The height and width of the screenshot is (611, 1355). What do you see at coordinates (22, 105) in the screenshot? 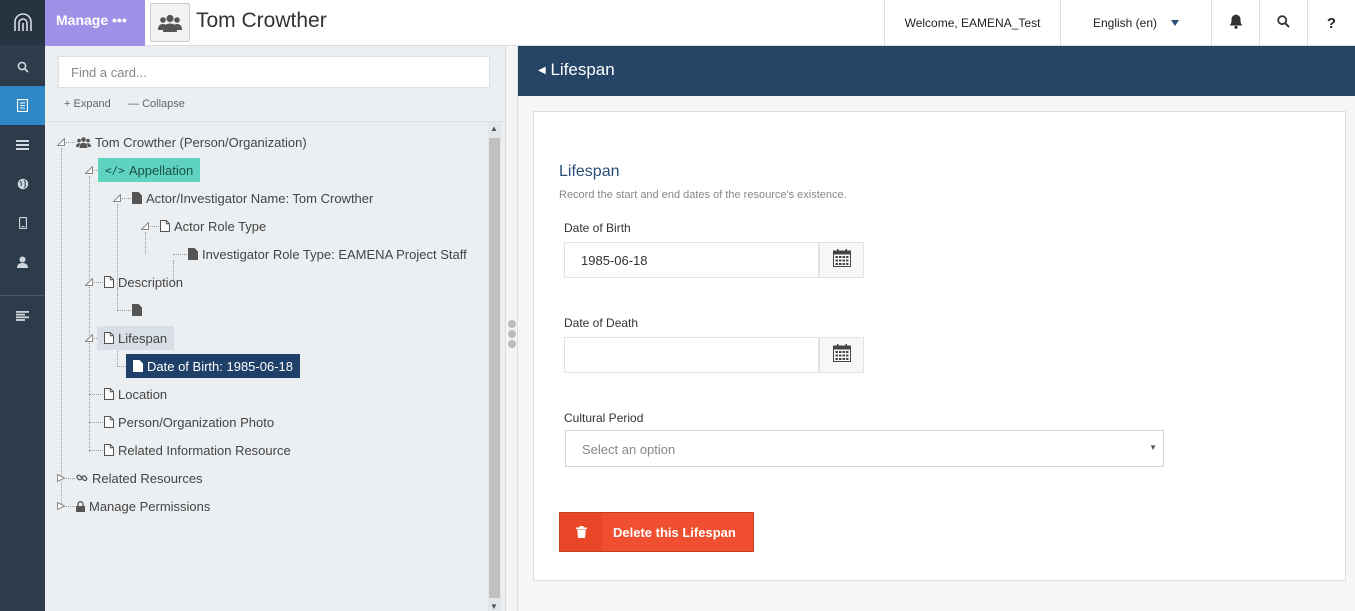
I see `resource-editor-icon` at bounding box center [22, 105].